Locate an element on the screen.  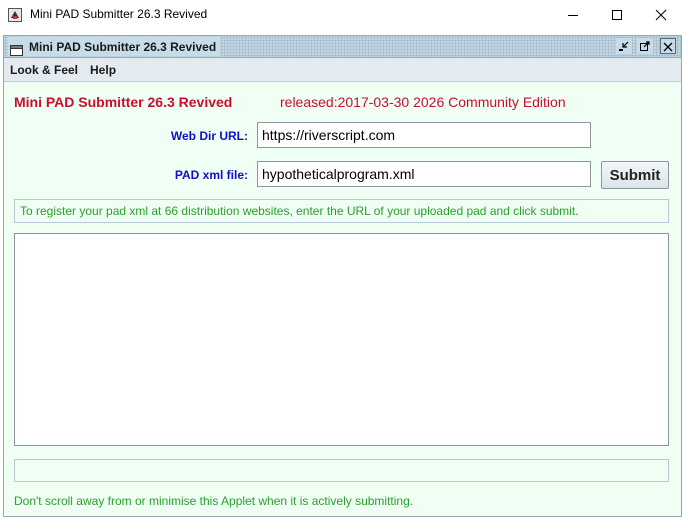
internal-frame-title-label: Mini PAD Submitter 26.3 Revived is located at coordinates (114, 46).